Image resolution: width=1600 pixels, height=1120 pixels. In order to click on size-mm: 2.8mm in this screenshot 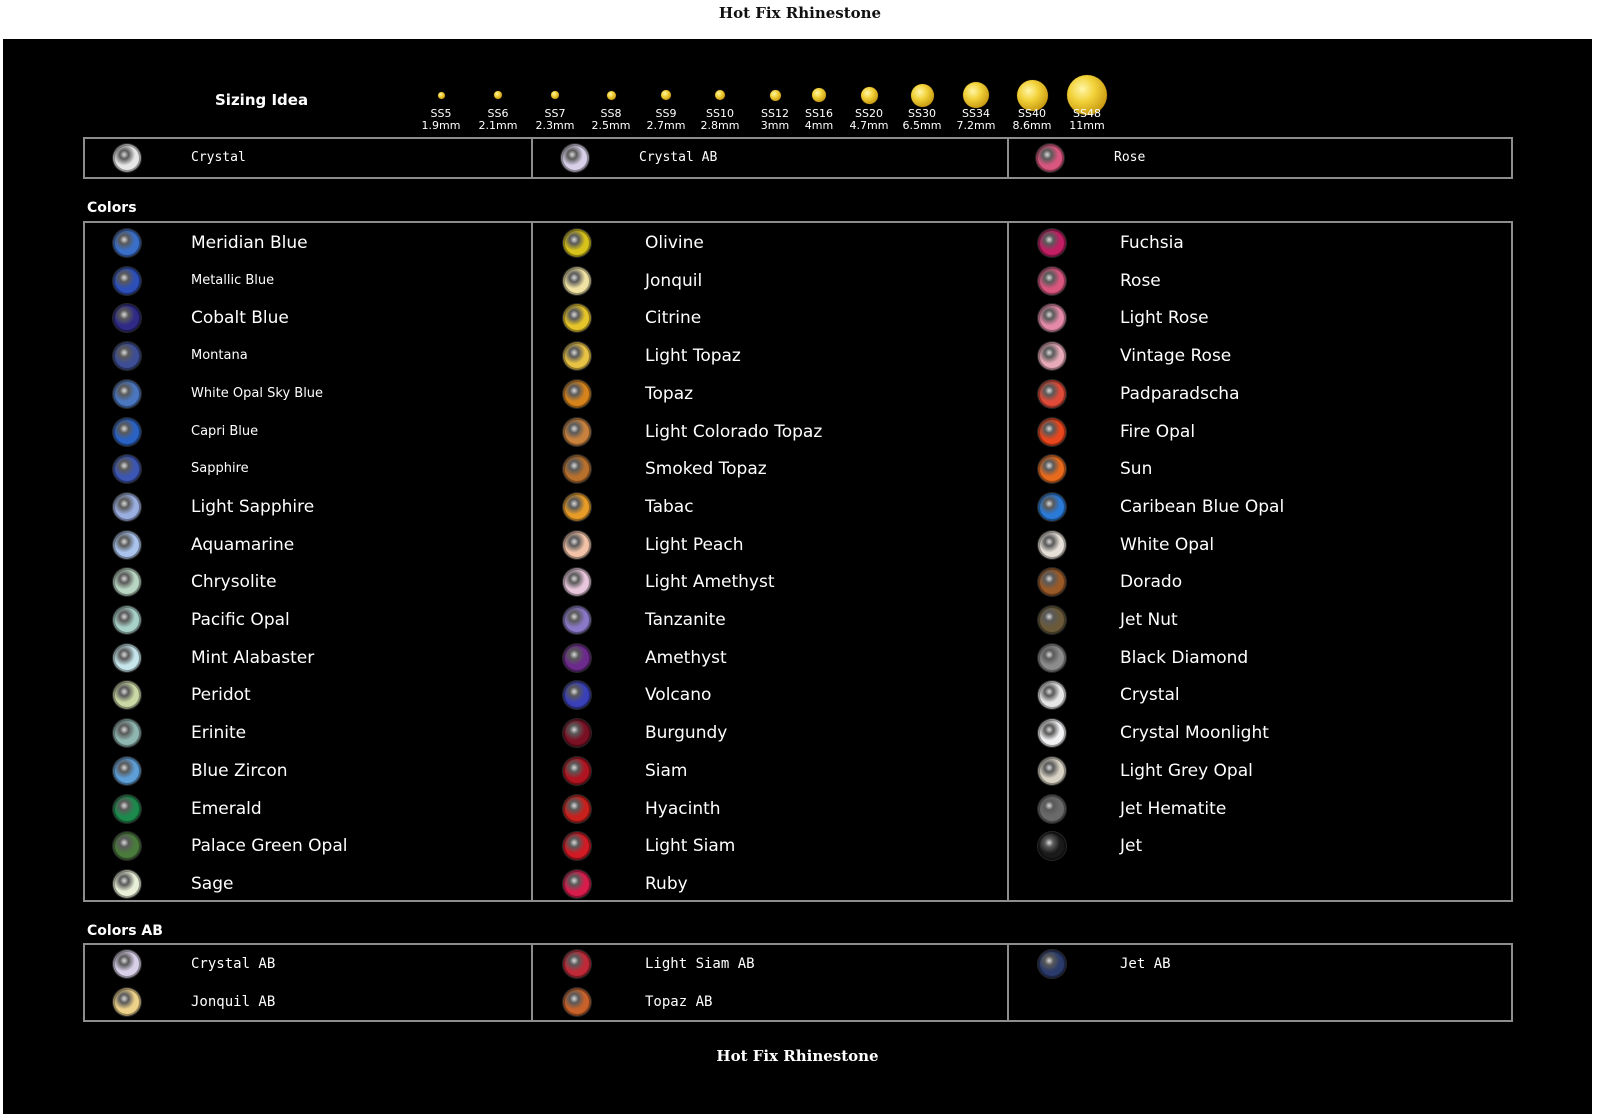, I will do `click(720, 125)`.